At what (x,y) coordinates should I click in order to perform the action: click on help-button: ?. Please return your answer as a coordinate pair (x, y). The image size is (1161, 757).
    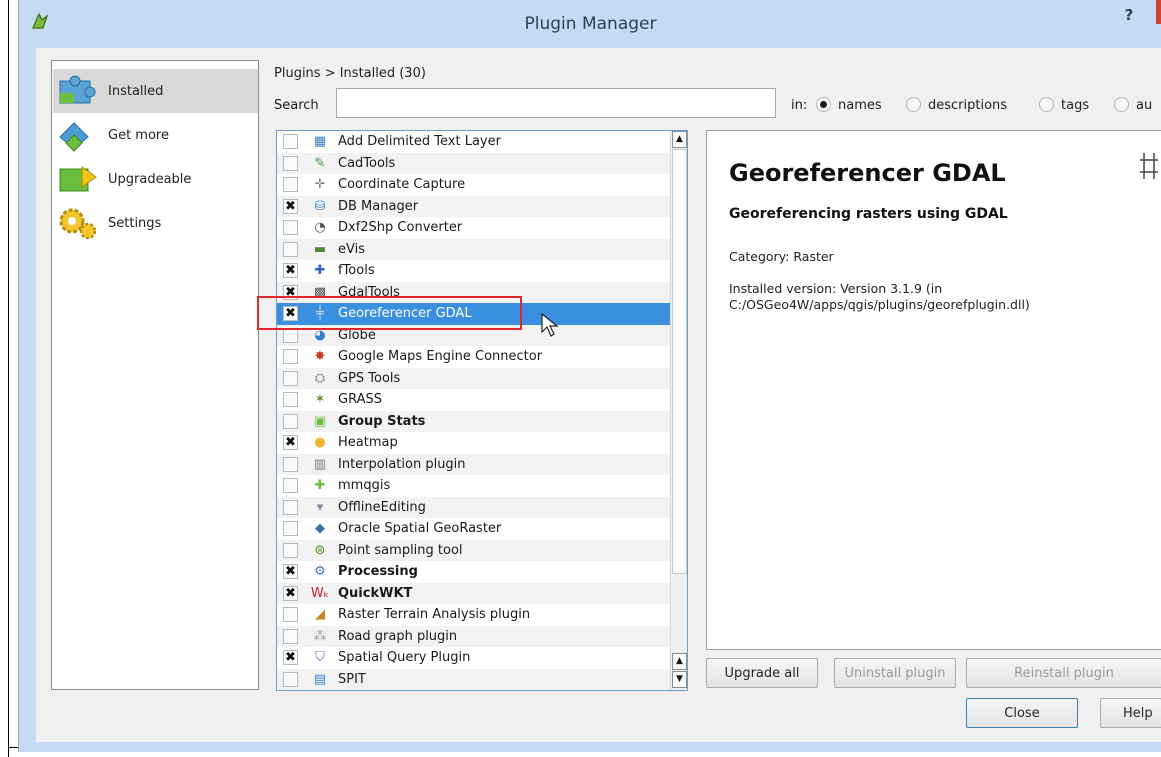
    Looking at the image, I should click on (1129, 16).